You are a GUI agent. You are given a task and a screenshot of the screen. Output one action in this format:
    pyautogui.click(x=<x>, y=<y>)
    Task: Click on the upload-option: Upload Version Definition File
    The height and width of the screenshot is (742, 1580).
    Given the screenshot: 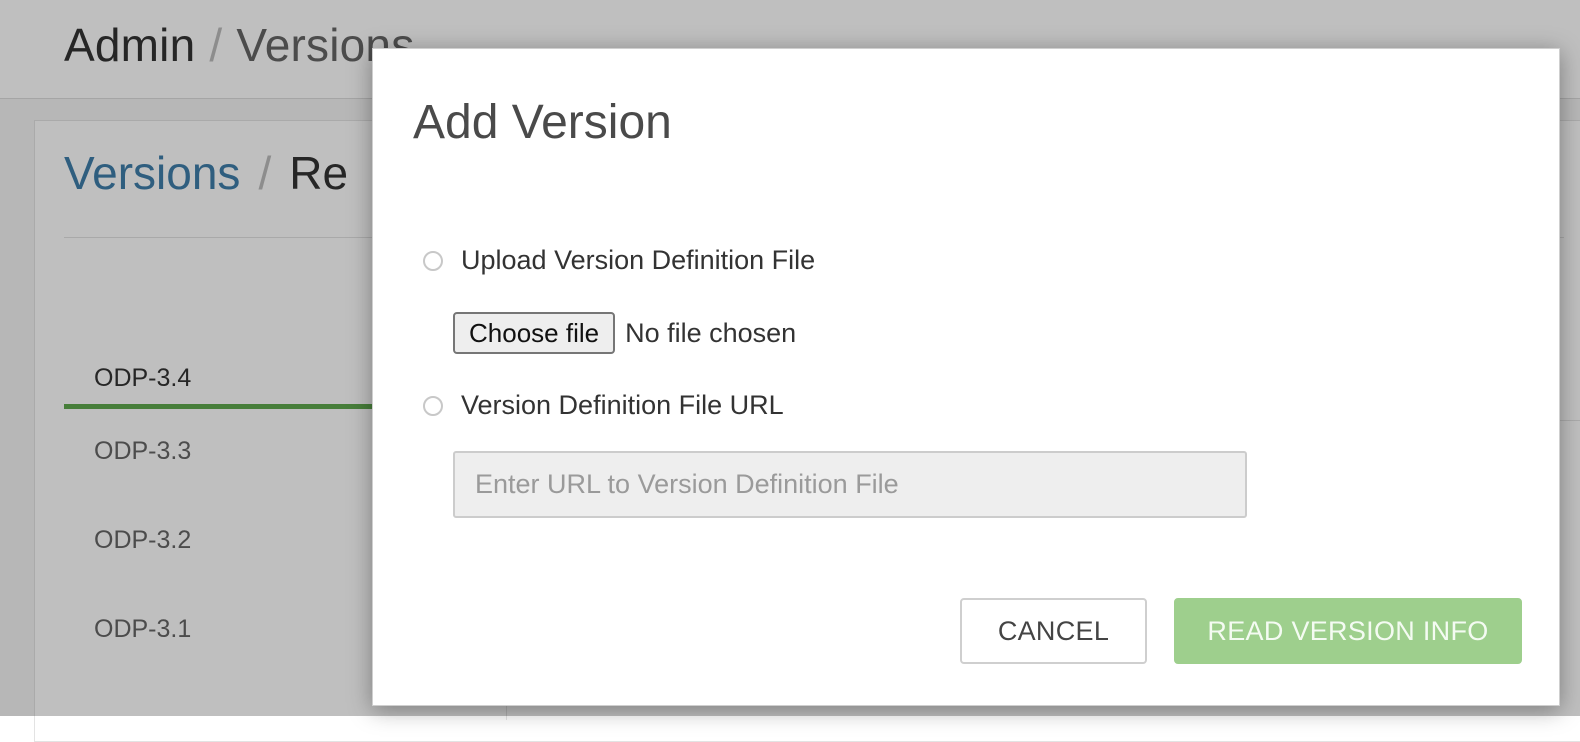 What is the action you would take?
    pyautogui.click(x=619, y=260)
    